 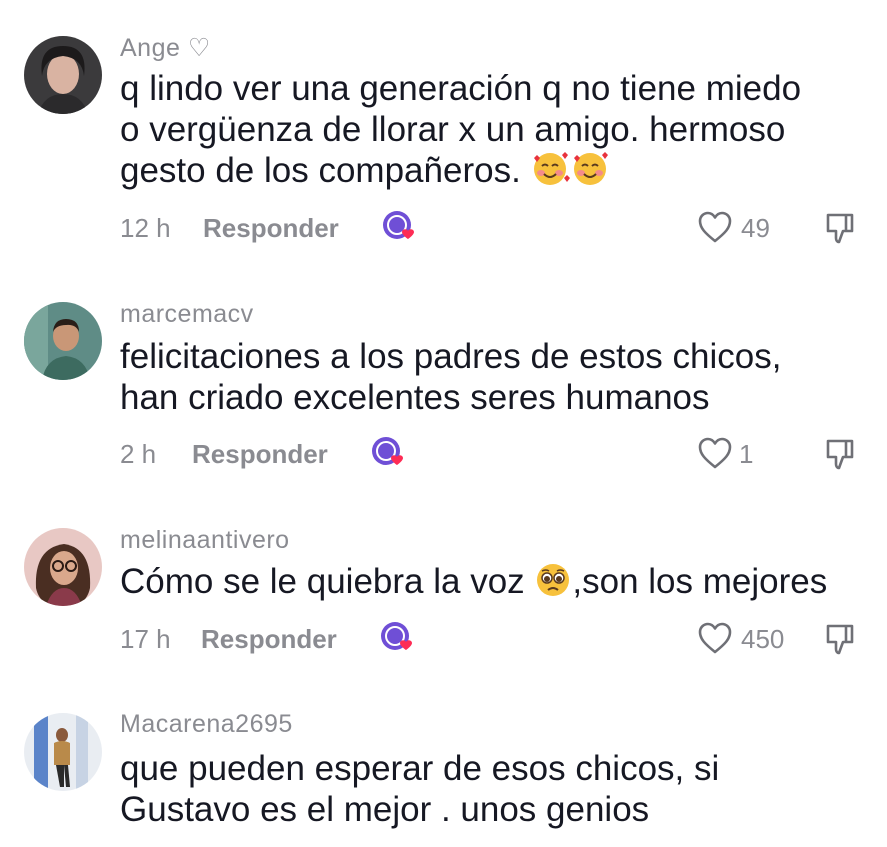 What do you see at coordinates (746, 454) in the screenshot?
I see `like-count: 1` at bounding box center [746, 454].